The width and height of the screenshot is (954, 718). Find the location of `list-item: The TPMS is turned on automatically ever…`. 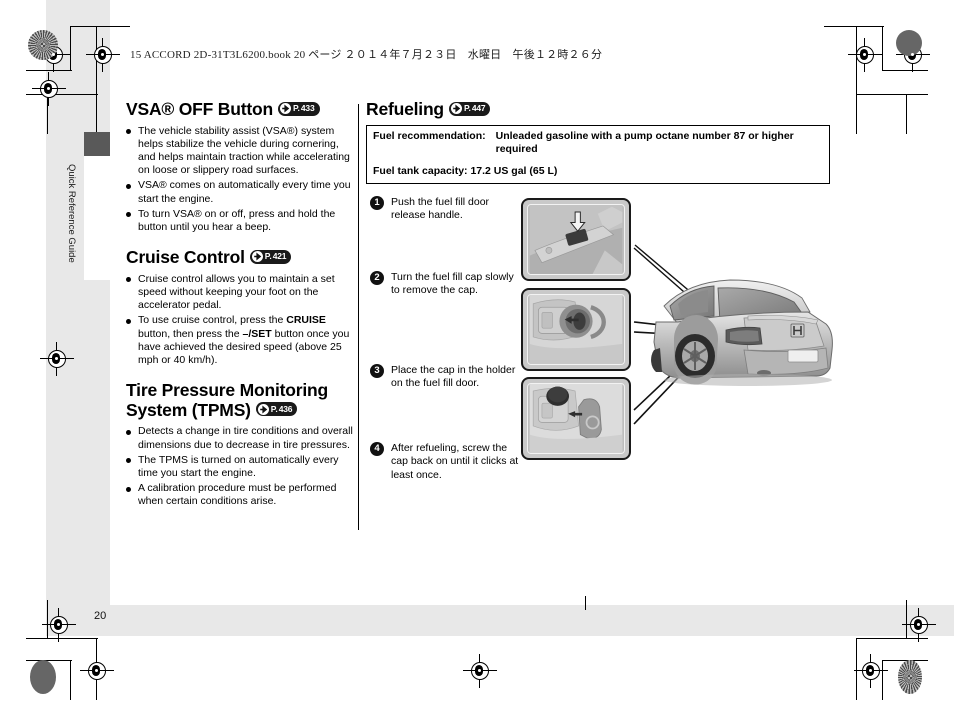

list-item: The TPMS is turned on automatically ever… is located at coordinates (240, 467).